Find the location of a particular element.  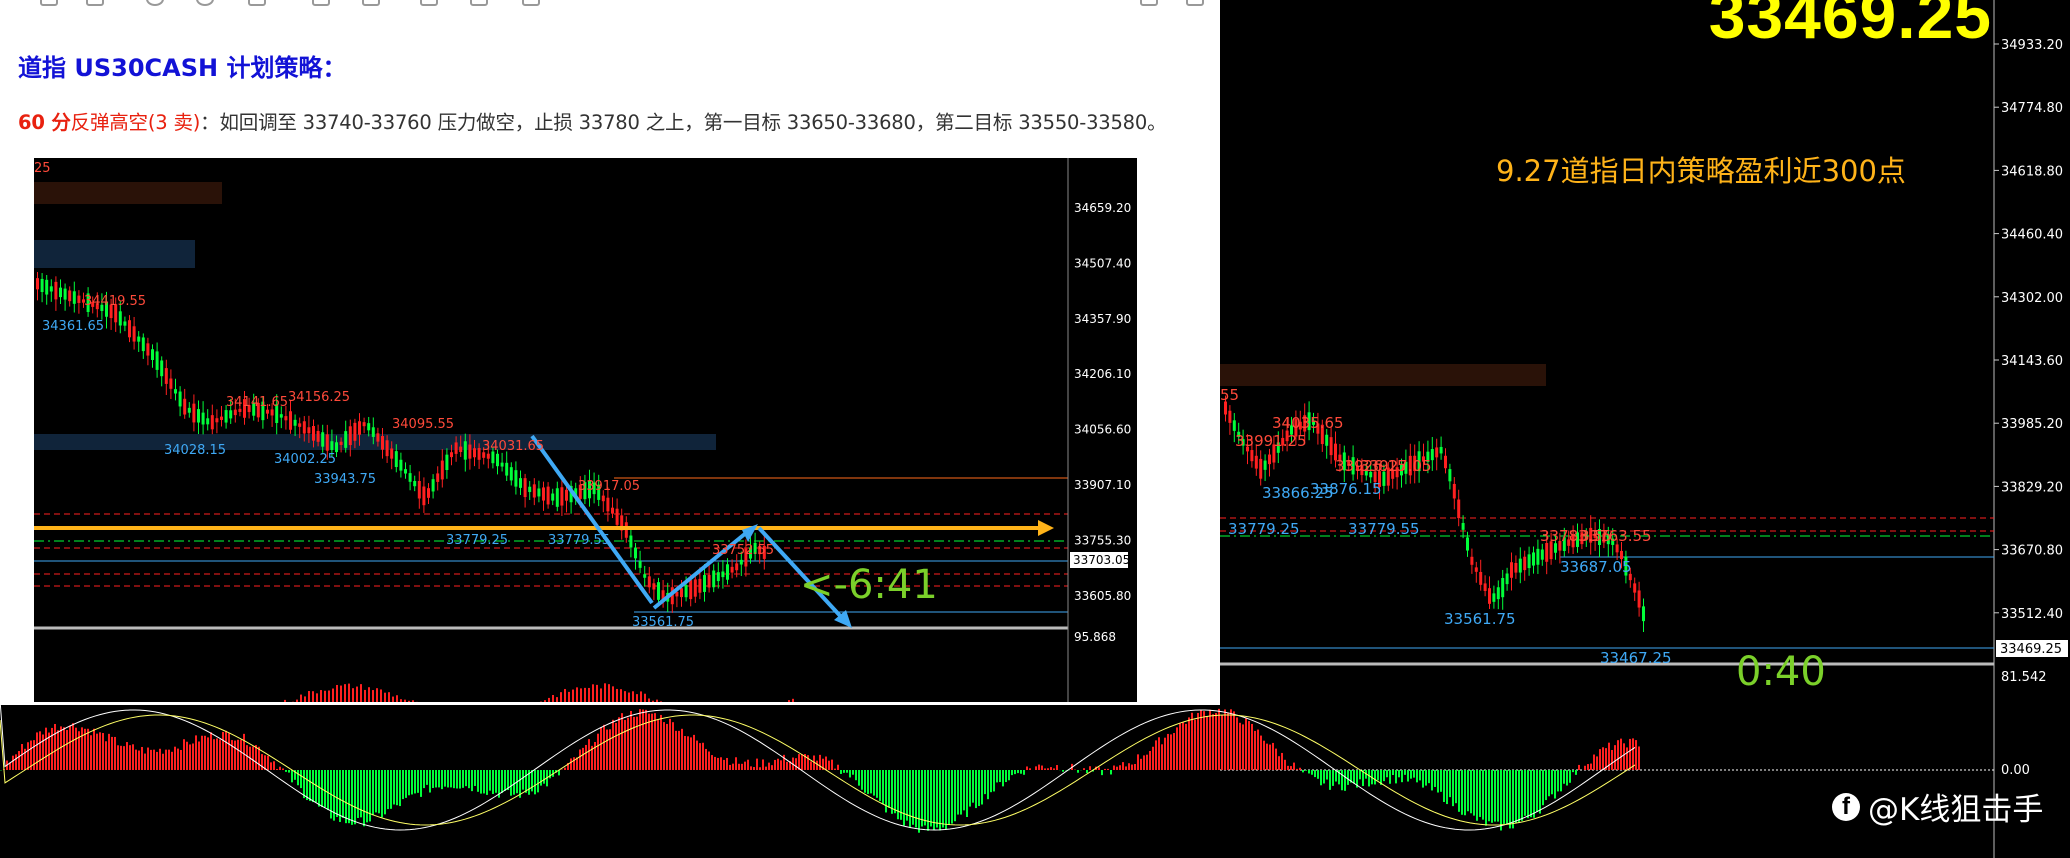

price-label: 34035.65 is located at coordinates (1308, 423).